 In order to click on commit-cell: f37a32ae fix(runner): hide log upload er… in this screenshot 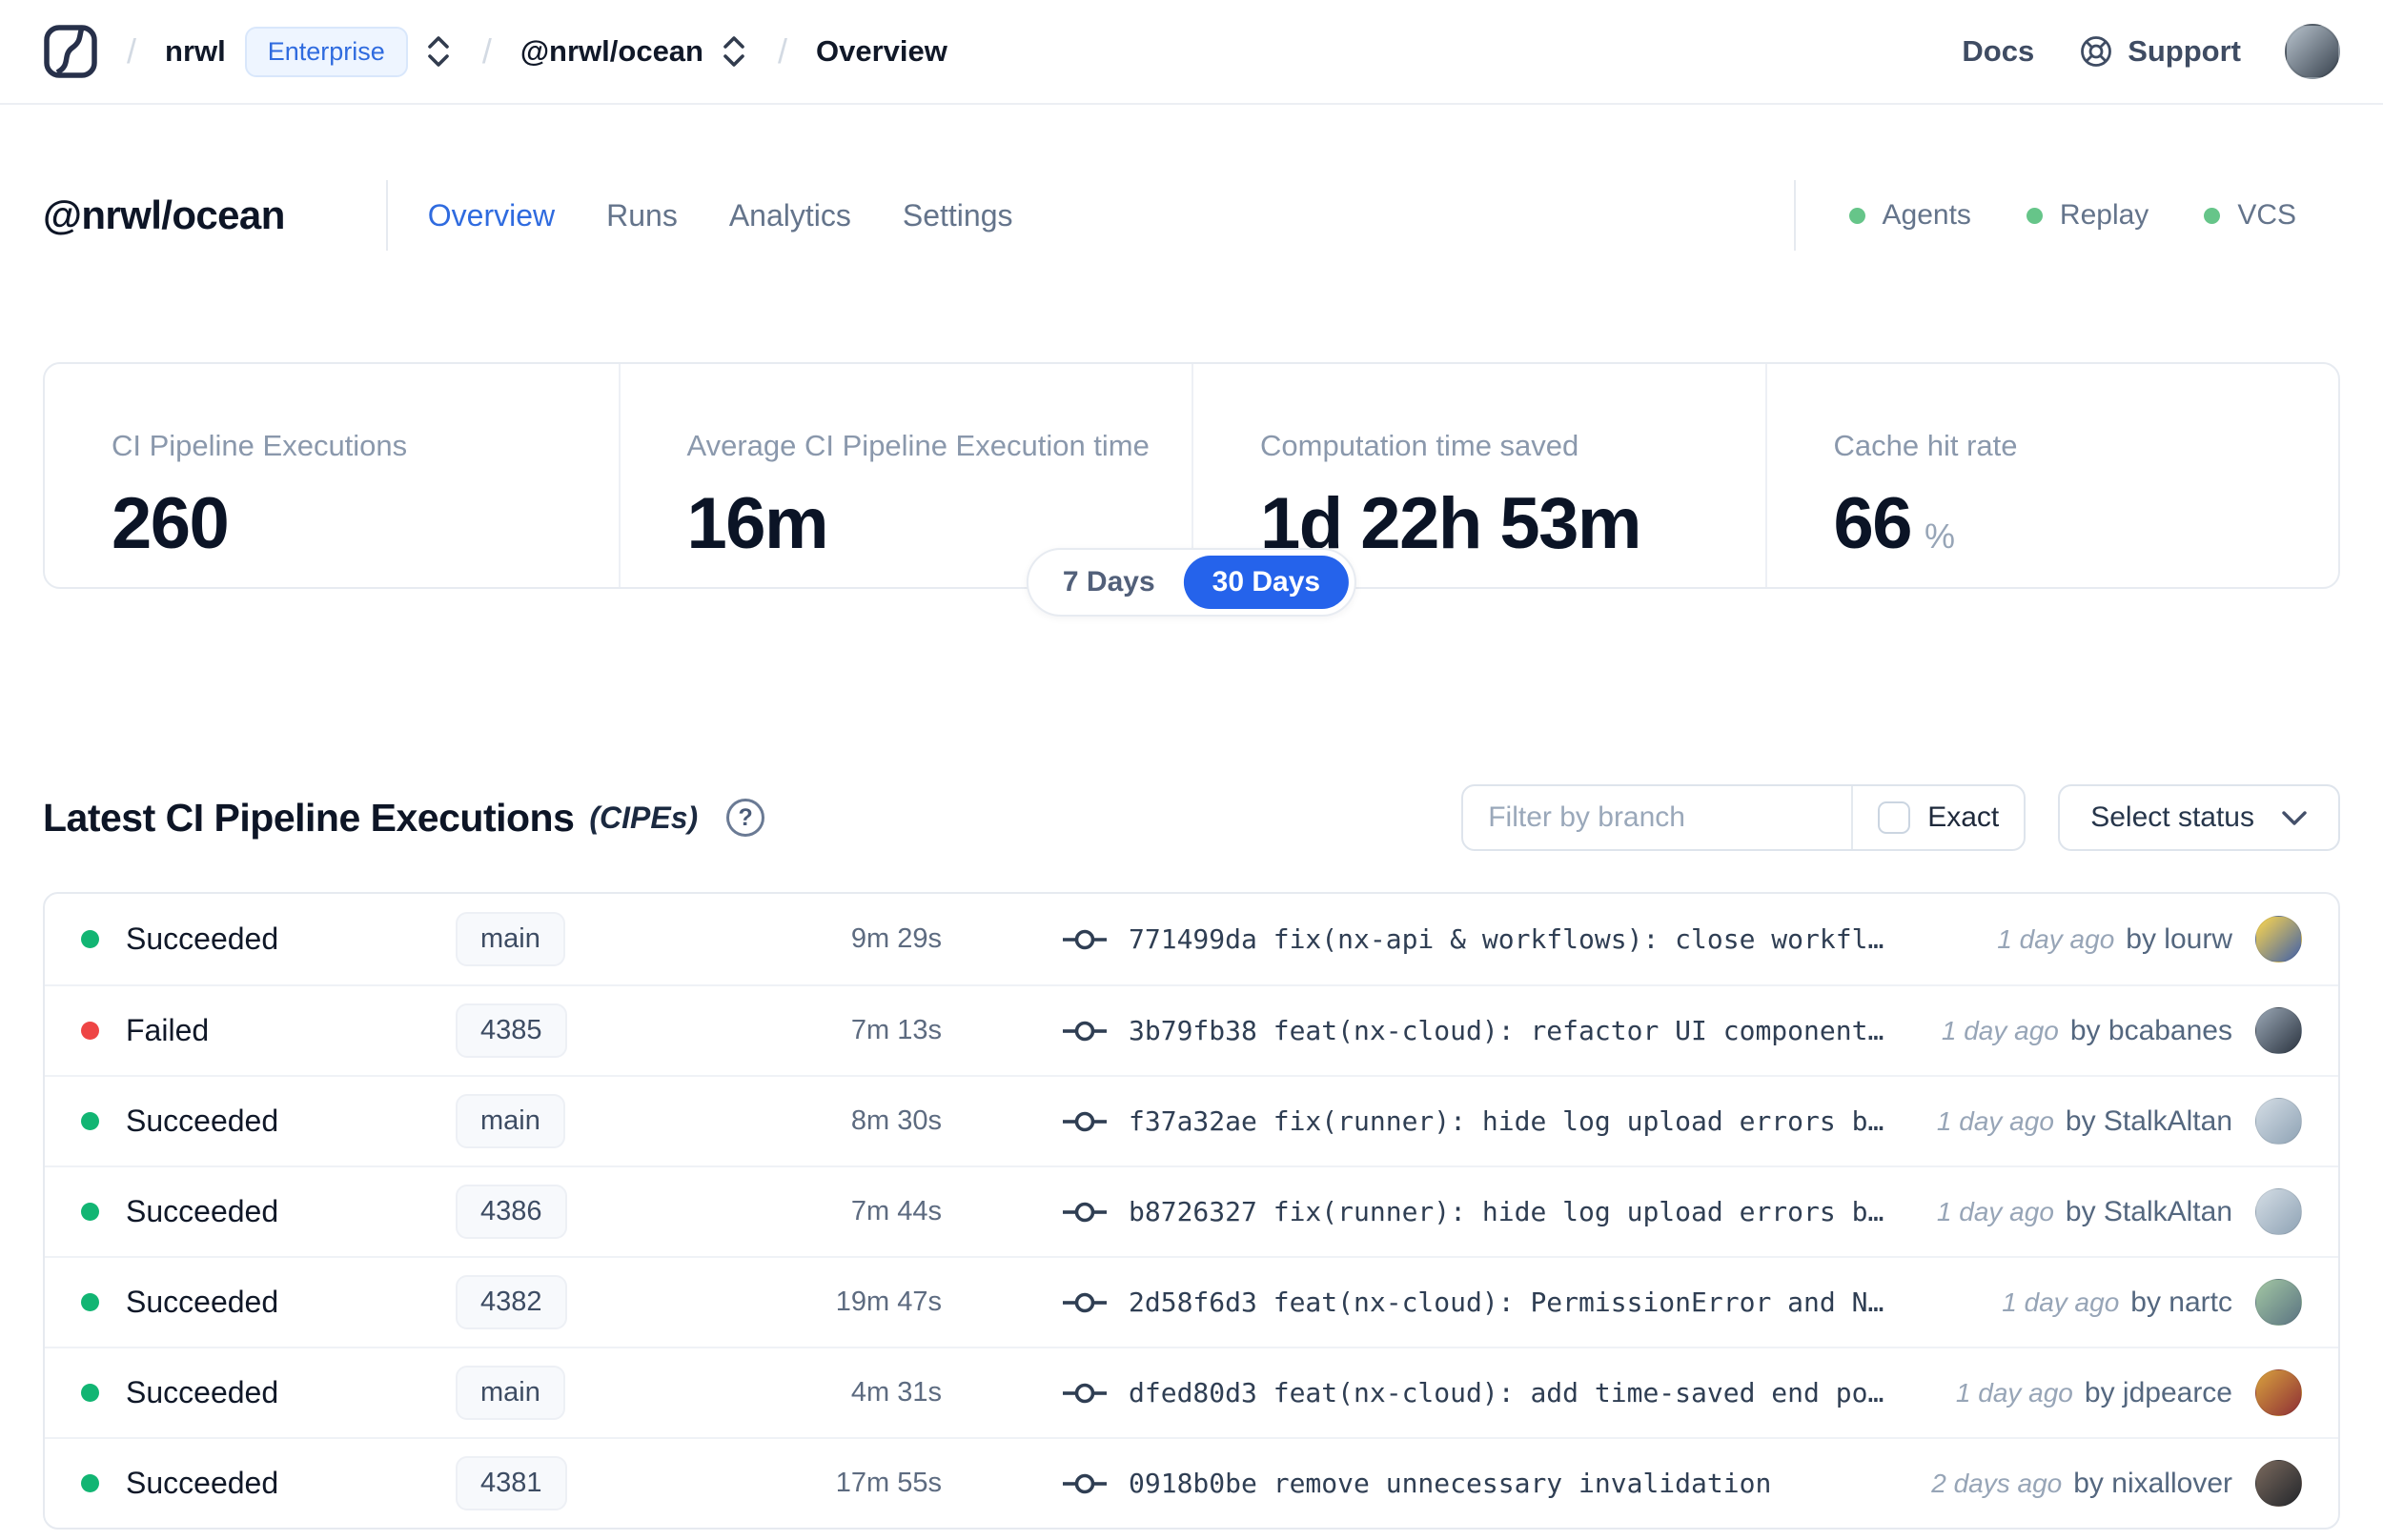, I will do `click(1485, 1121)`.